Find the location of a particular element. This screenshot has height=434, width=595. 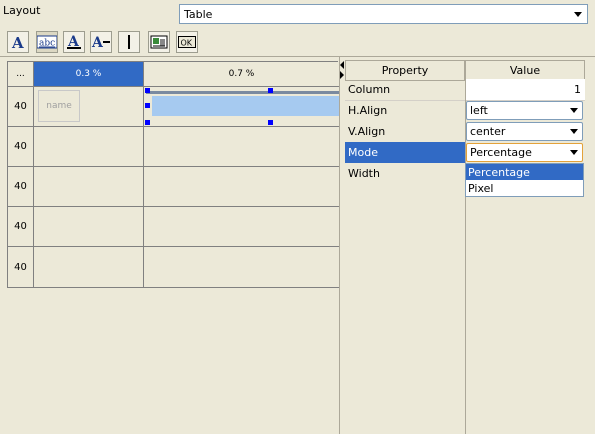

text-underline-icon: A is located at coordinates (74, 42).